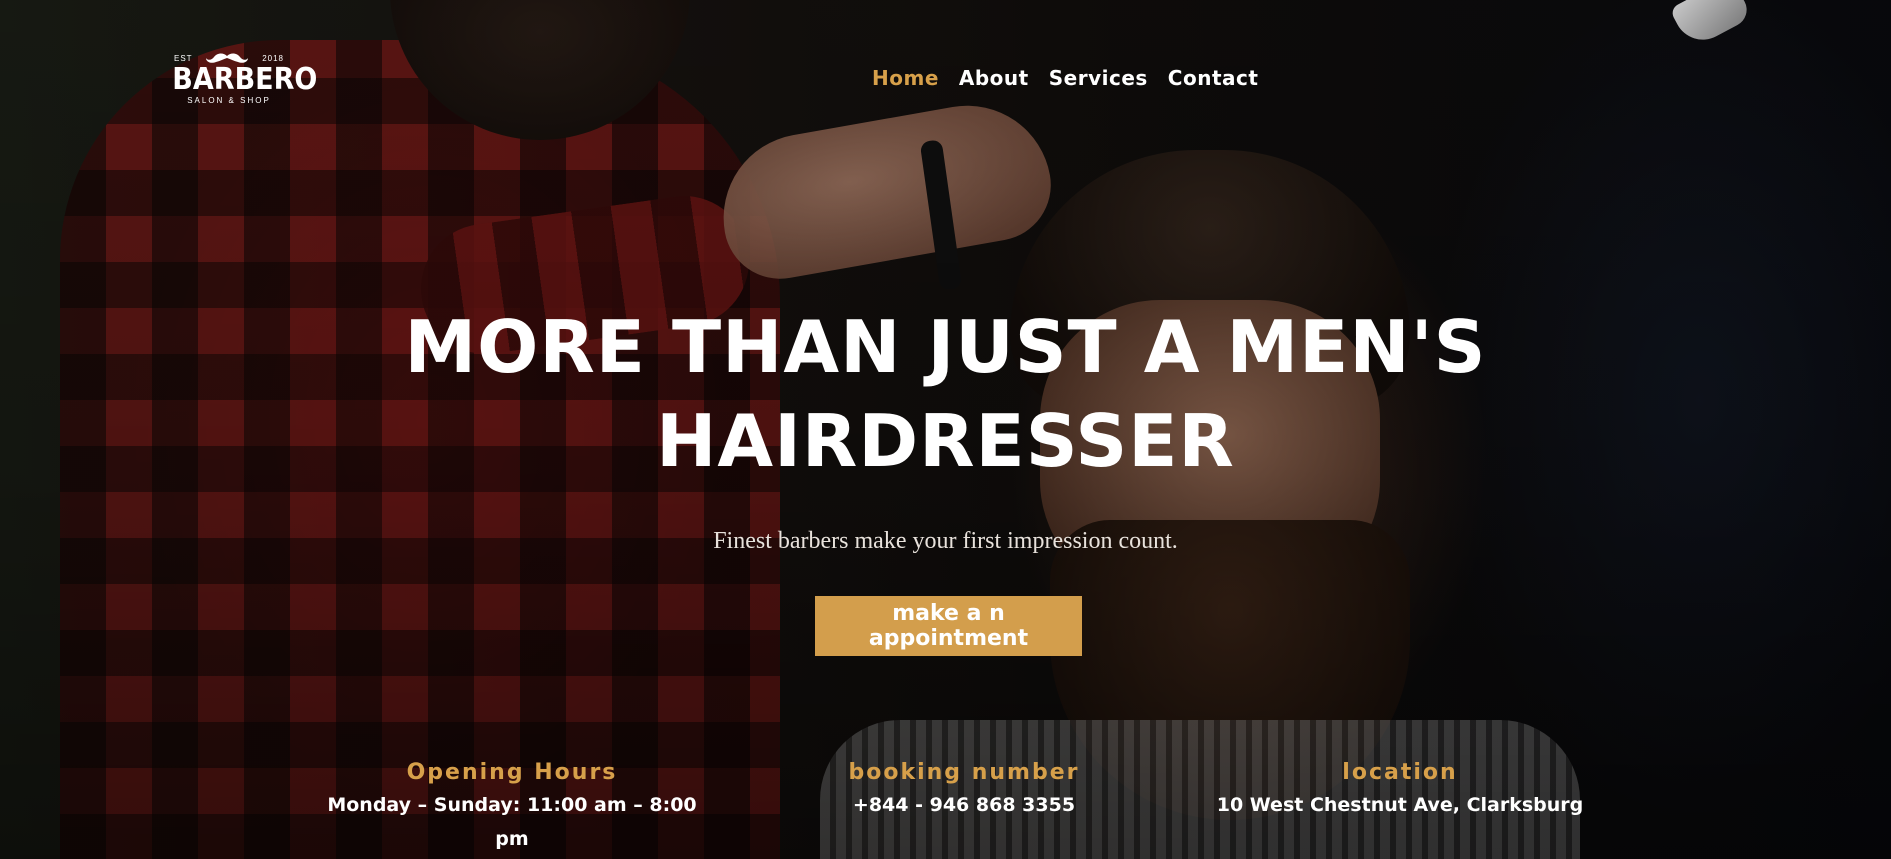  Describe the element at coordinates (1098, 78) in the screenshot. I see `nav-item-services: Services` at that location.